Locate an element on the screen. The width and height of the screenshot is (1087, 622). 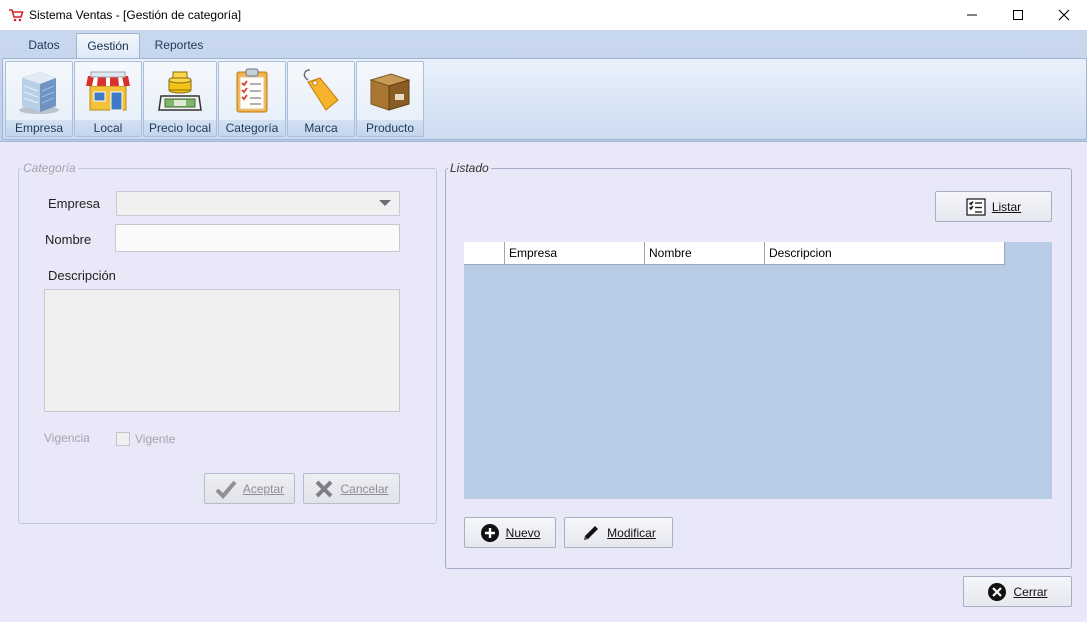
column-header-empresa: Empresa is located at coordinates (575, 253).